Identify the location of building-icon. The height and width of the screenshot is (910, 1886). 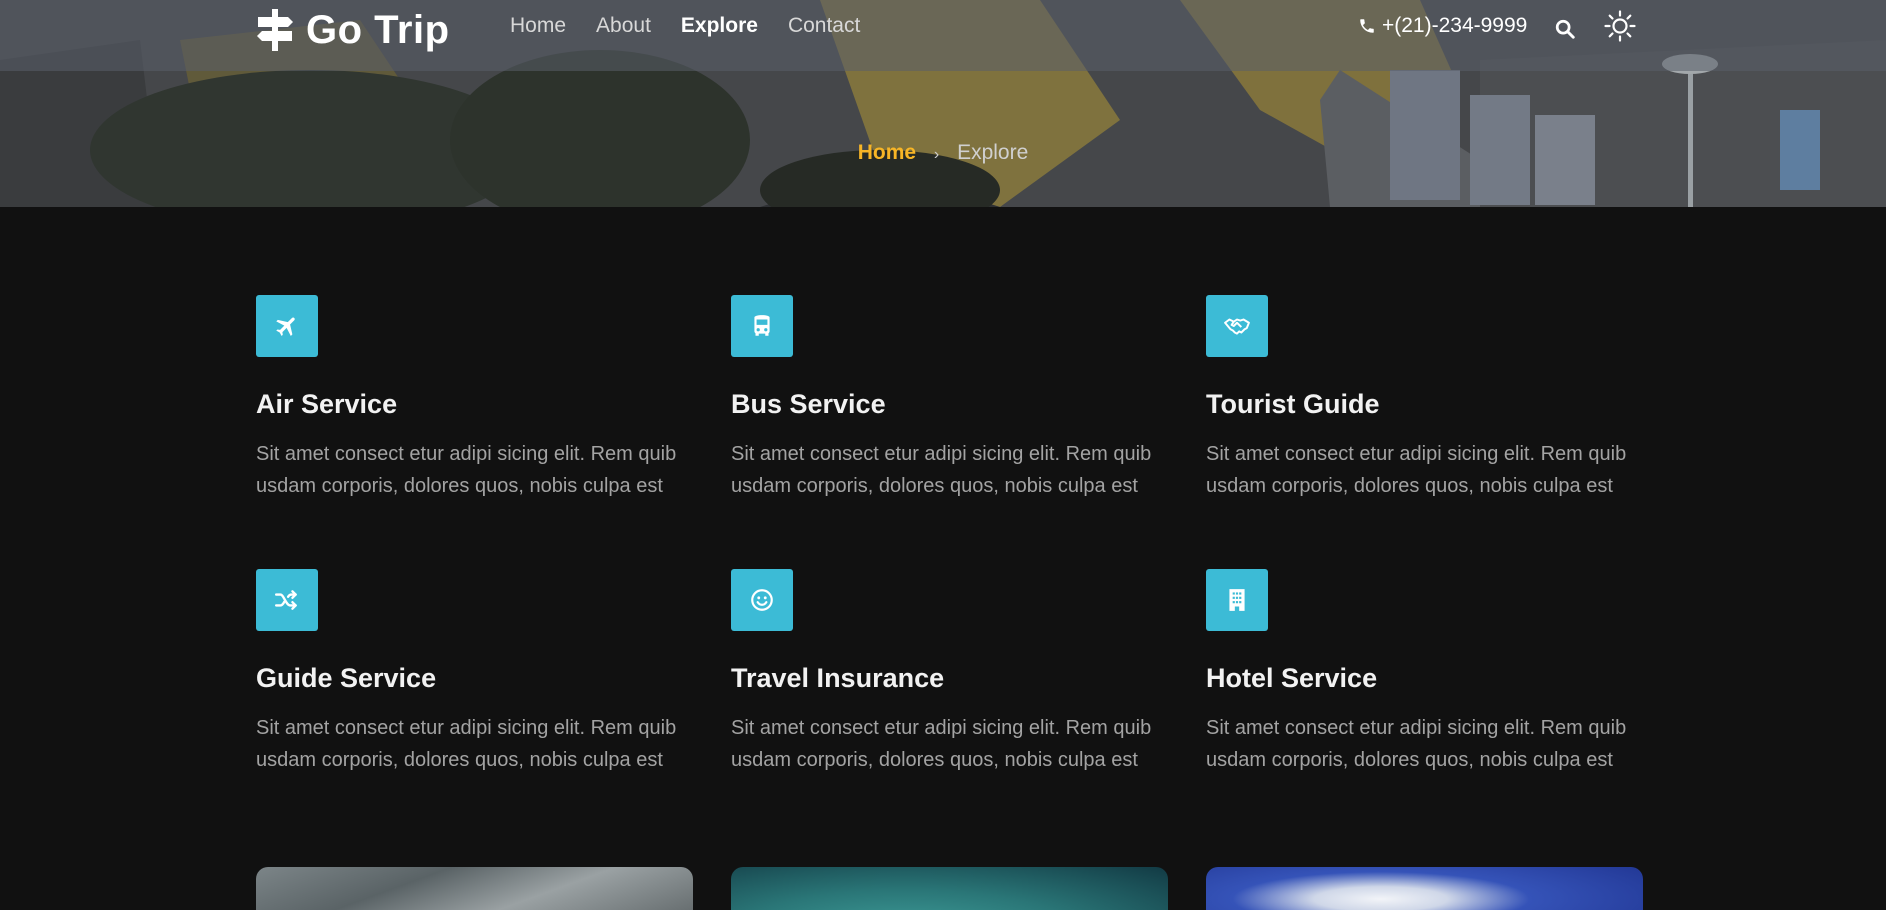
(1237, 600).